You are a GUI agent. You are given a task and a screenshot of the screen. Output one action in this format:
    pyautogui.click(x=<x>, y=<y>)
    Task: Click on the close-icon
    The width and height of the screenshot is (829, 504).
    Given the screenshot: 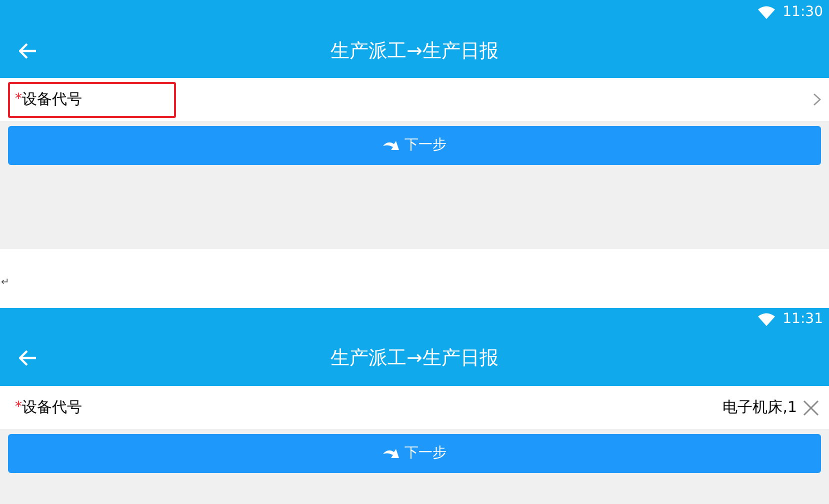 What is the action you would take?
    pyautogui.click(x=811, y=408)
    